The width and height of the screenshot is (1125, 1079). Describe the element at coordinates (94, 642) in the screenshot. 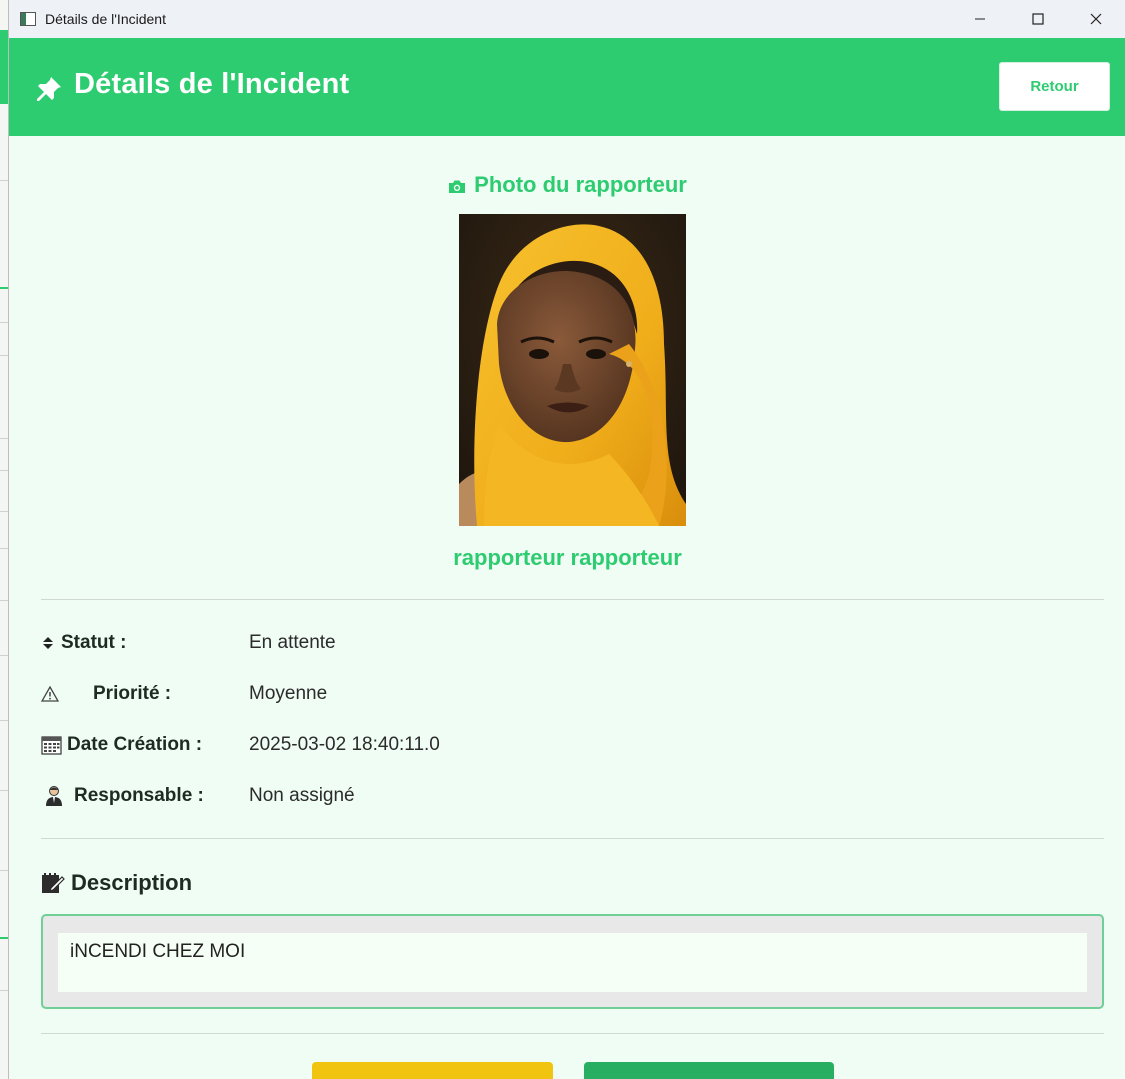

I see `status-label-text: Statut :` at that location.